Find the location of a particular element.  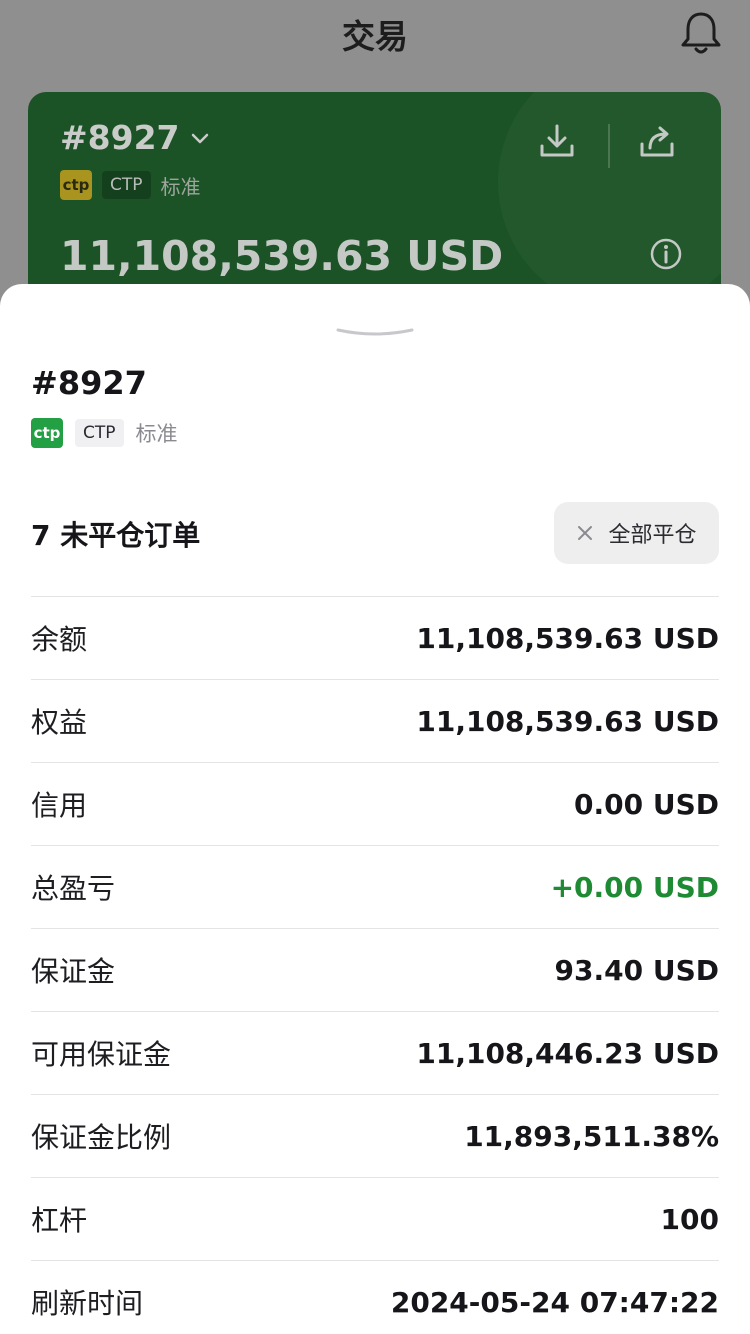

info-row-total-pnl: 总盈亏 +0.00 USD is located at coordinates (375, 886).